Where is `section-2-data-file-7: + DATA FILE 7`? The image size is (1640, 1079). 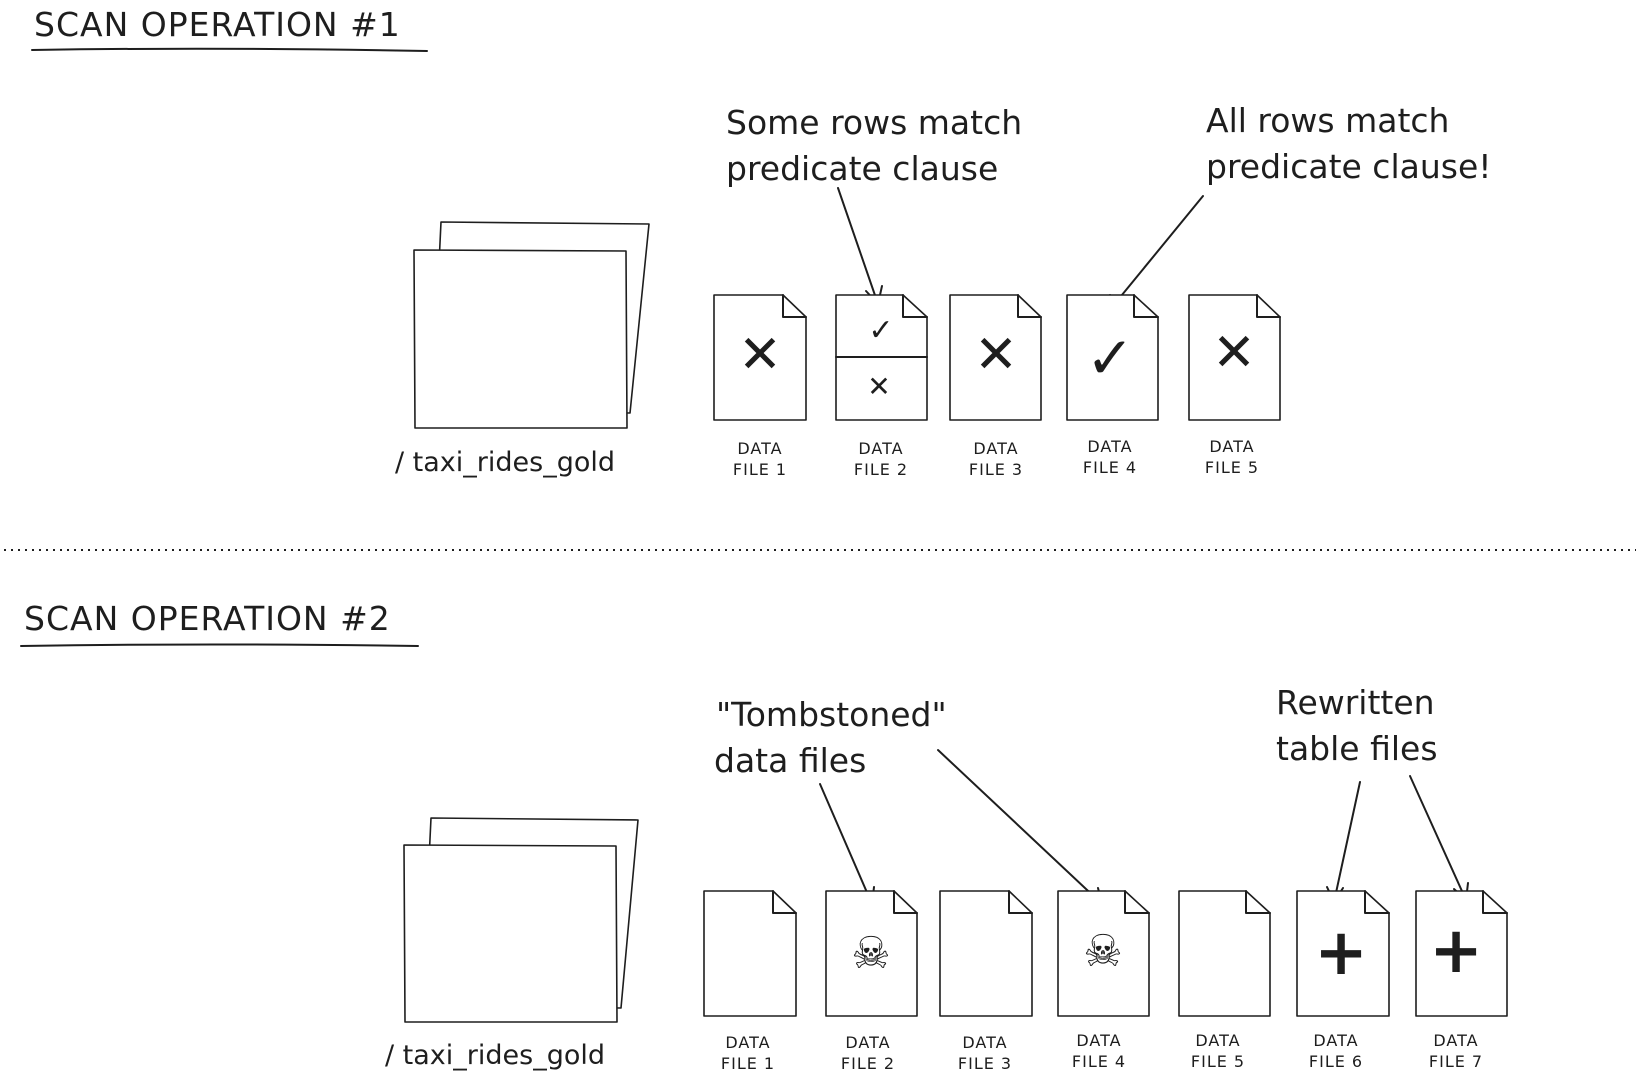 section-2-data-file-7: + DATA FILE 7 is located at coordinates (1461, 980).